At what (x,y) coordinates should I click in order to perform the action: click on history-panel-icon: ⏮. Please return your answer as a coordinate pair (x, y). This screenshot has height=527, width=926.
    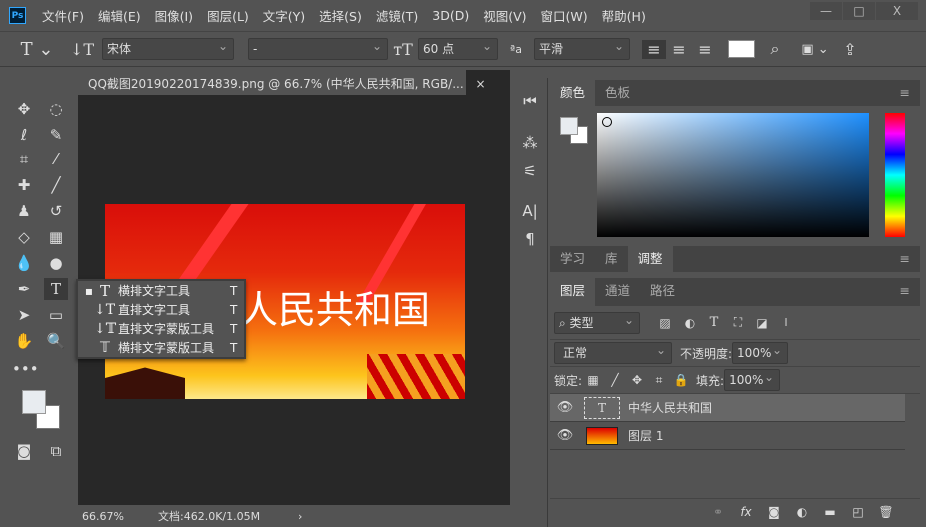
    Looking at the image, I should click on (530, 101).